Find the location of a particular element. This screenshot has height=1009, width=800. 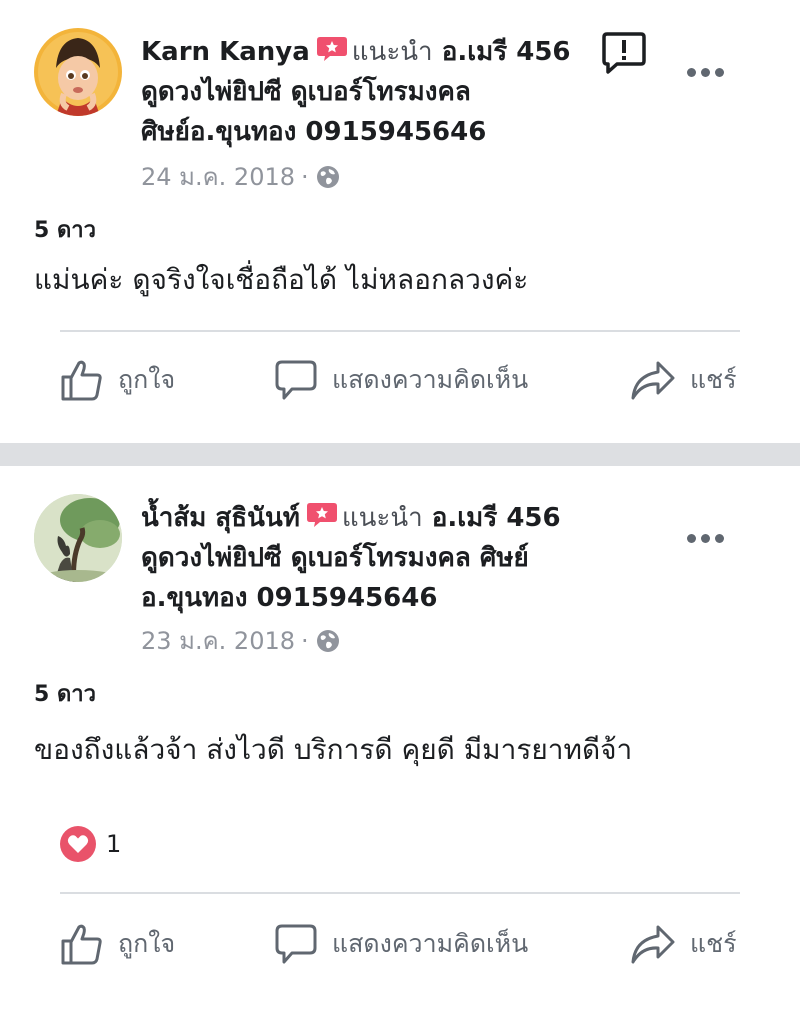

post-meta: 23 ม.ค. 2018 · is located at coordinates (241, 641).